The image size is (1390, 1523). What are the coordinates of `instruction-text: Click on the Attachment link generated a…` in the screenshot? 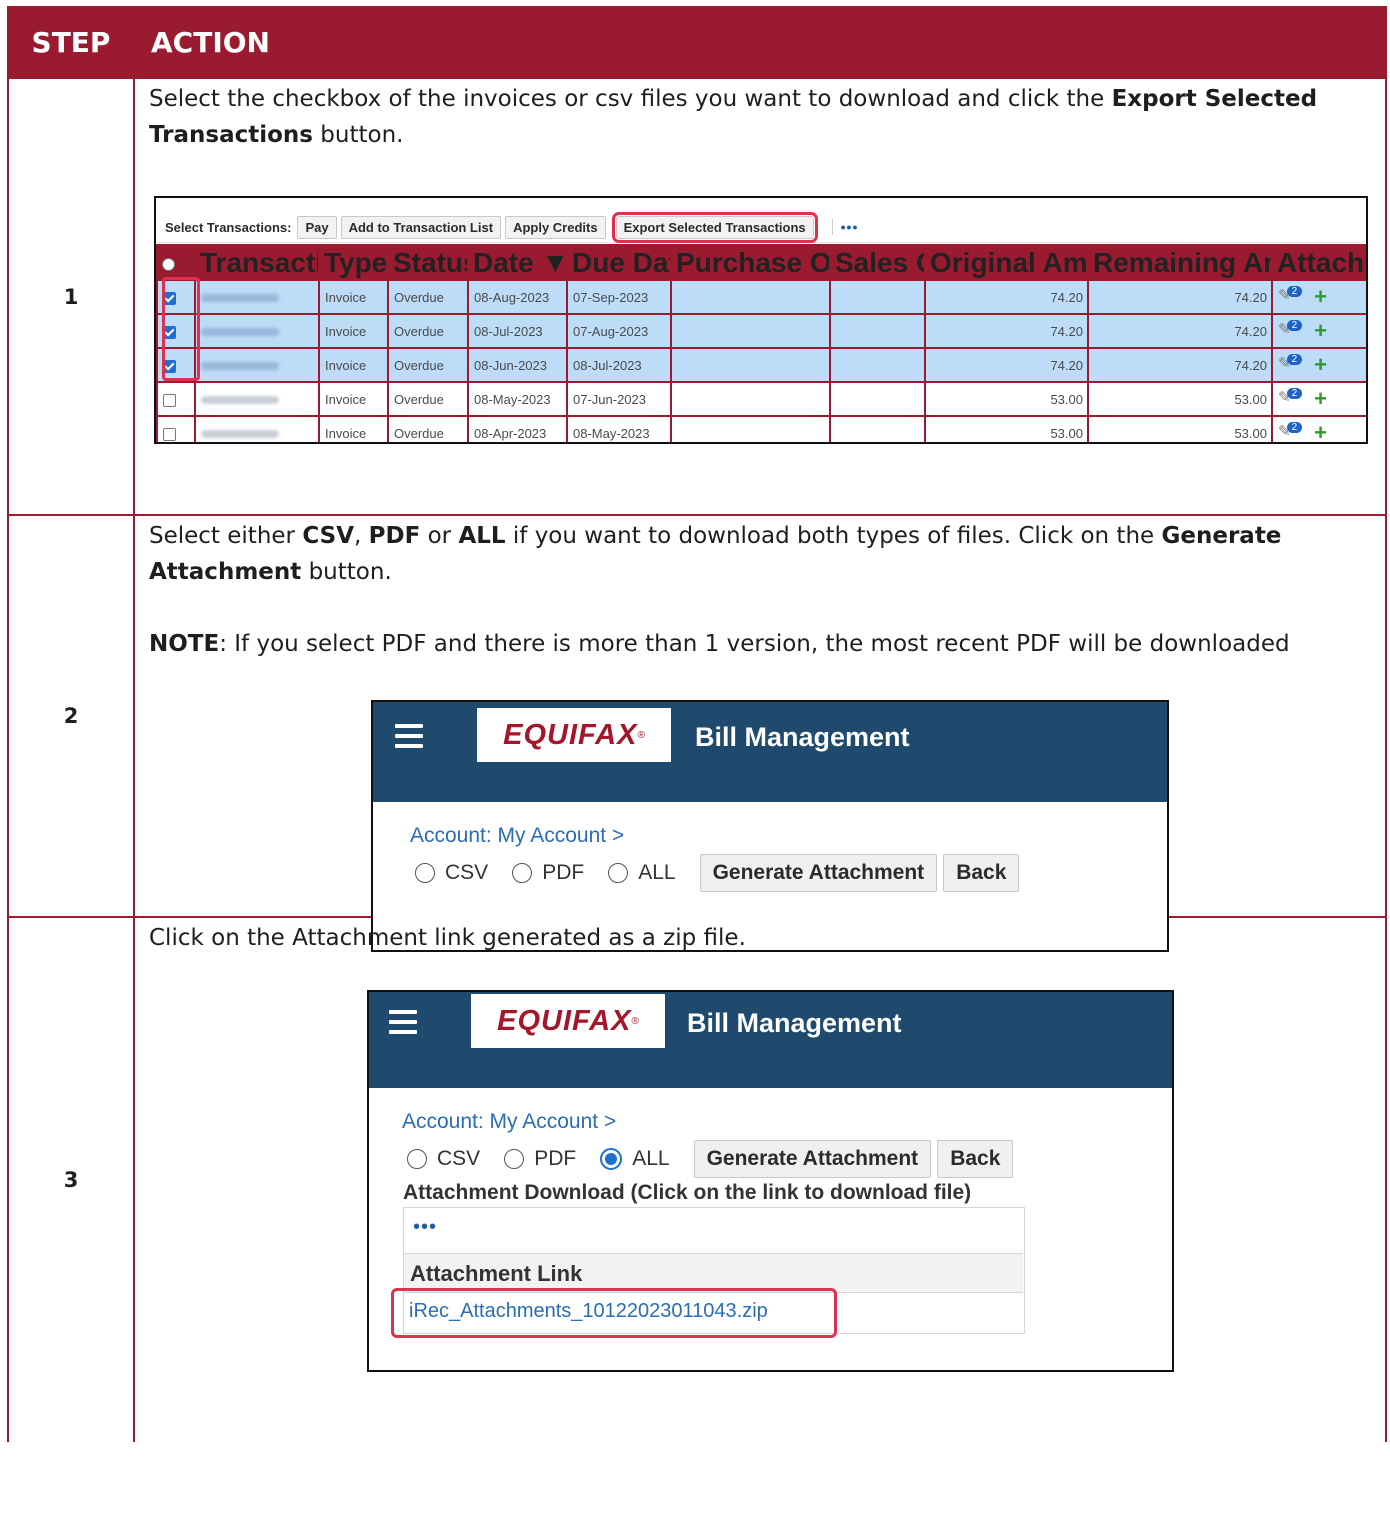 It's located at (447, 938).